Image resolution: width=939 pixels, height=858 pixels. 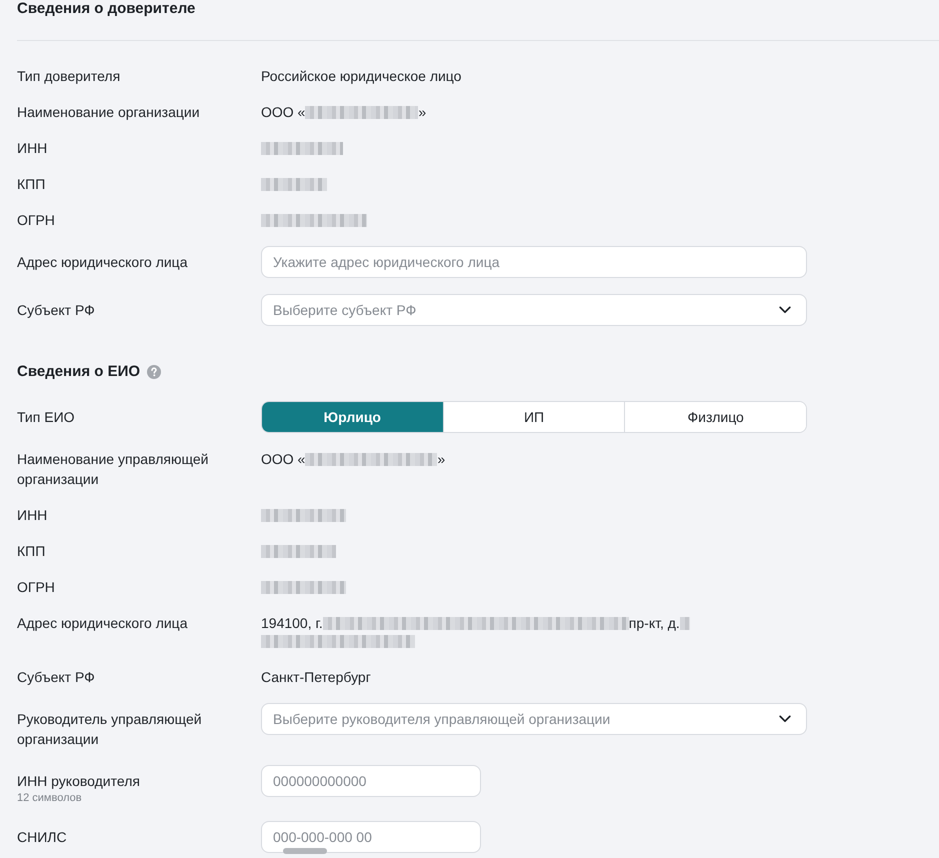 I want to click on field-value: 194100, г., so click(x=292, y=623).